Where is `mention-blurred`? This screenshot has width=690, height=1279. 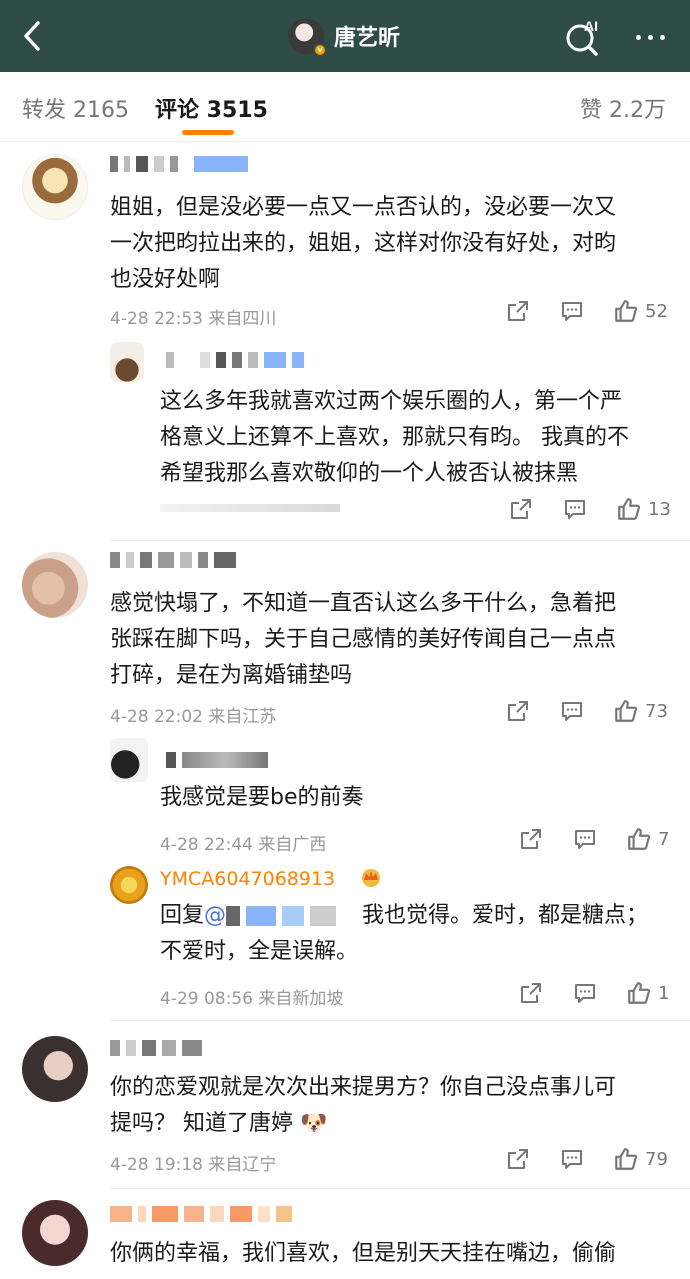 mention-blurred is located at coordinates (294, 916).